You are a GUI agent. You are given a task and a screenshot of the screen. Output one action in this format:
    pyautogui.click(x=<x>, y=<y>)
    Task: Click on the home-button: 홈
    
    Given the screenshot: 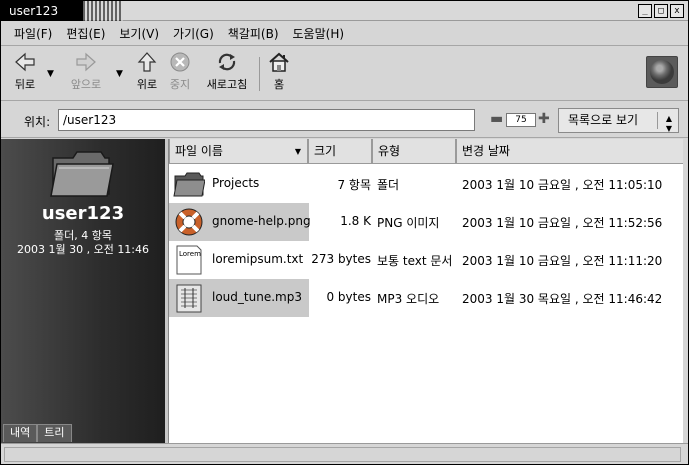 What is the action you would take?
    pyautogui.click(x=279, y=71)
    